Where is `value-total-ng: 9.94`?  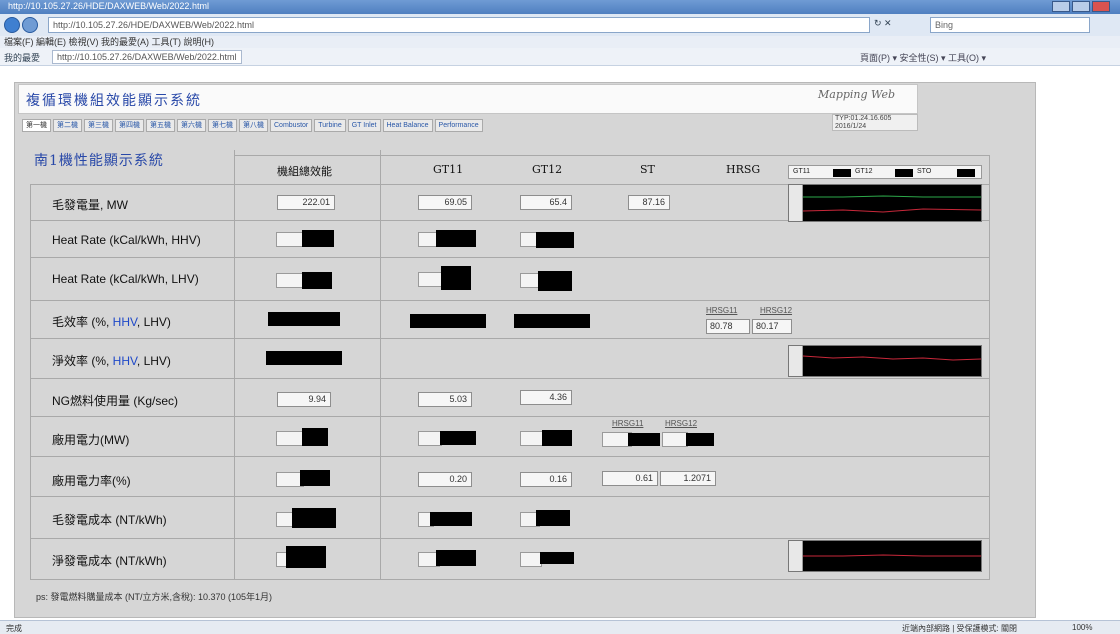
value-total-ng: 9.94 is located at coordinates (304, 399).